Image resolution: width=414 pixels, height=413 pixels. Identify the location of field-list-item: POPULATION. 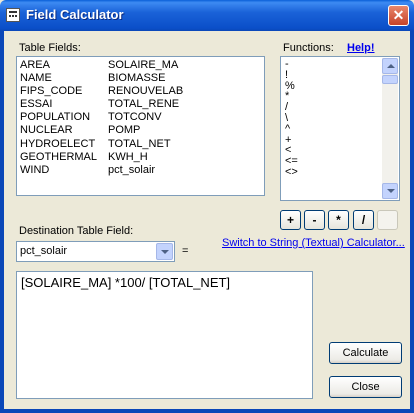
(58, 117).